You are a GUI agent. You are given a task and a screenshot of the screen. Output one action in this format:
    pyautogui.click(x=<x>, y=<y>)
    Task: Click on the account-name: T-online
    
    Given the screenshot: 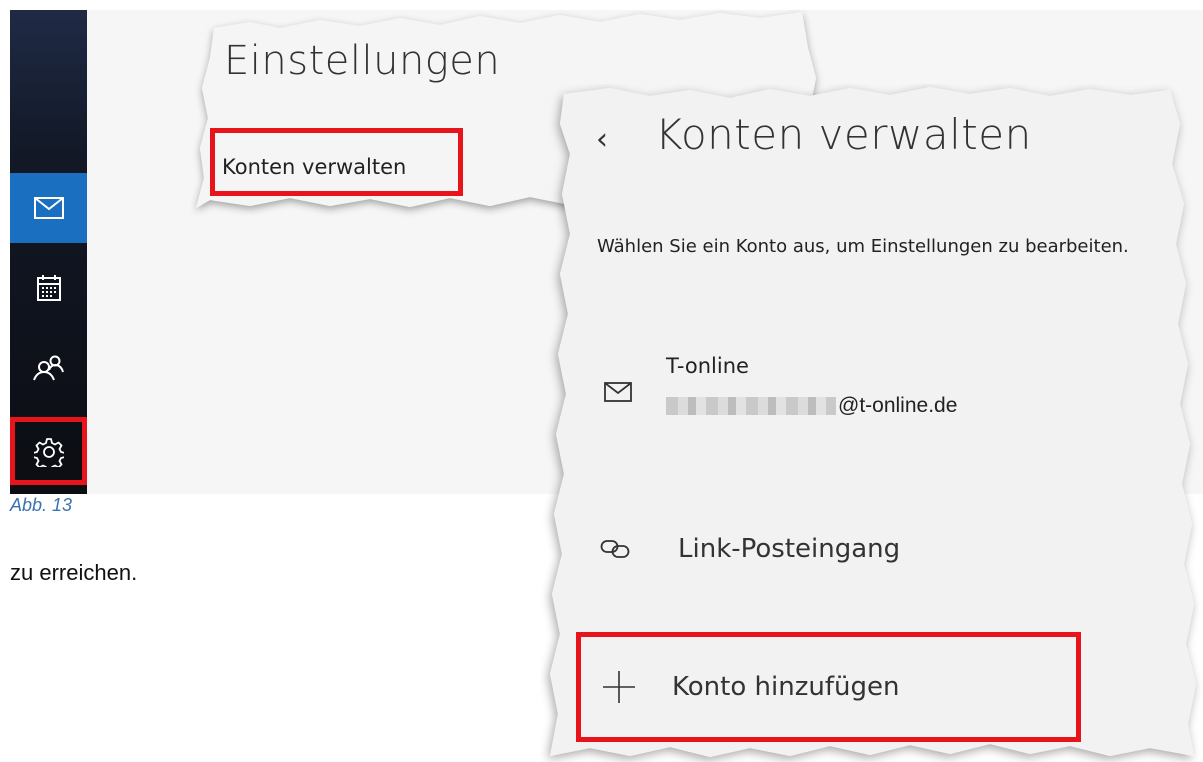 What is the action you would take?
    pyautogui.click(x=707, y=366)
    